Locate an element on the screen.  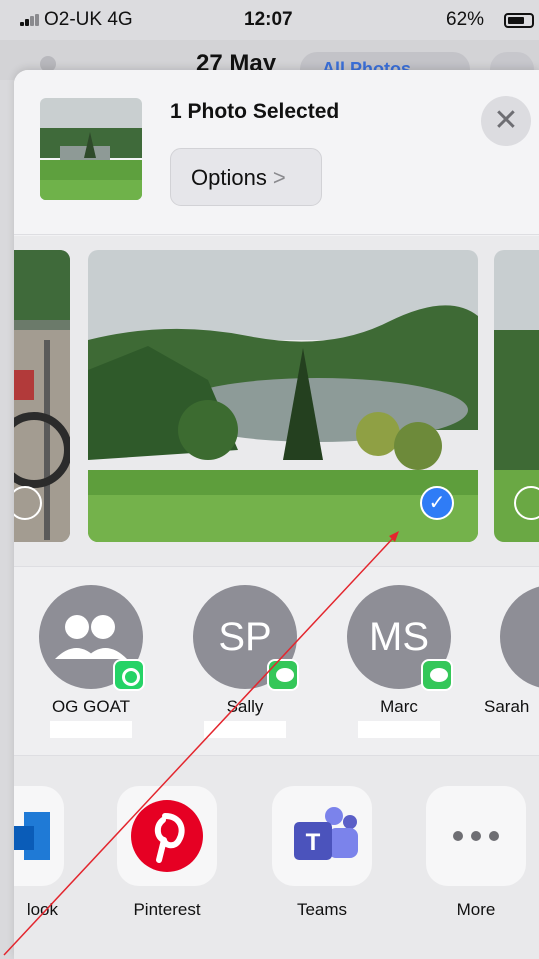
group-avatar is located at coordinates (92, 638).